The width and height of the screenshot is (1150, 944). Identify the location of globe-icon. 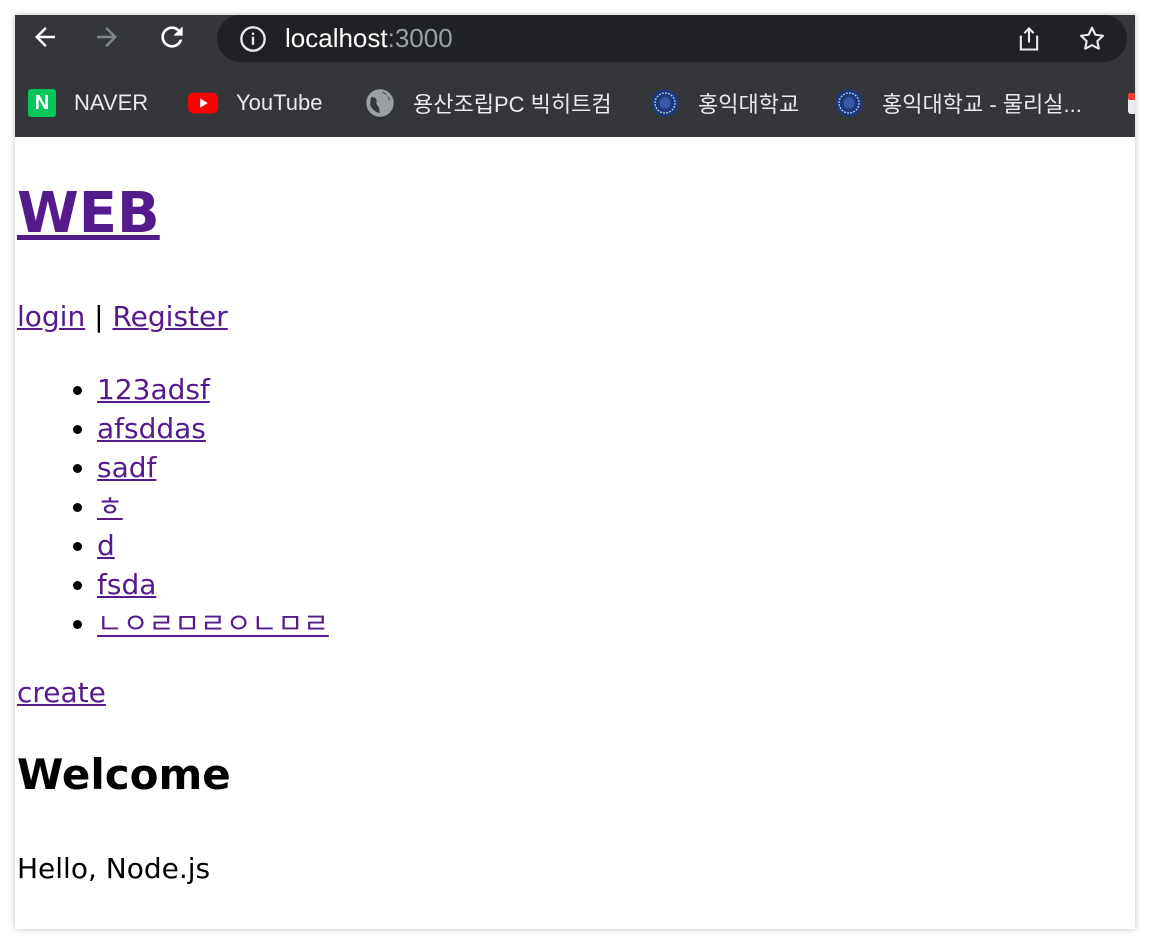
(380, 103).